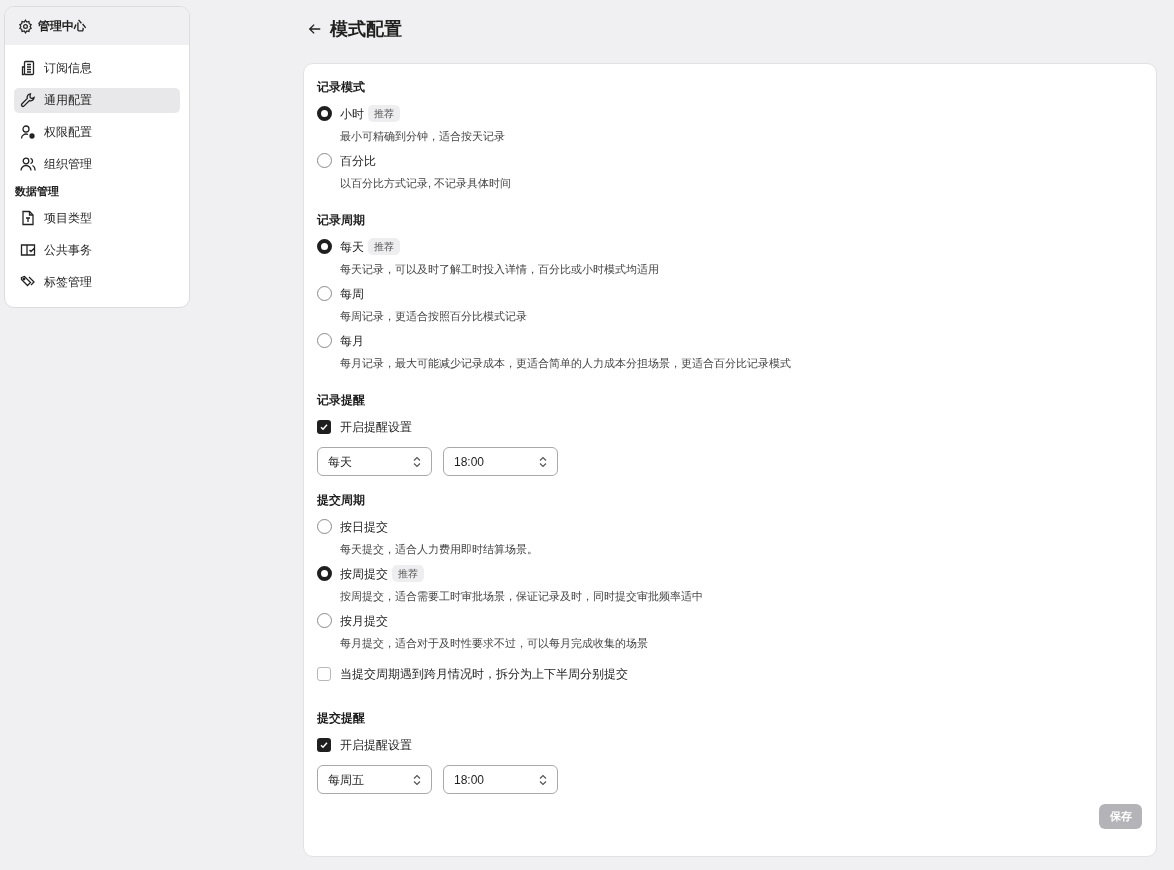 The width and height of the screenshot is (1174, 870). I want to click on radio-label: 按月提交, so click(364, 621).